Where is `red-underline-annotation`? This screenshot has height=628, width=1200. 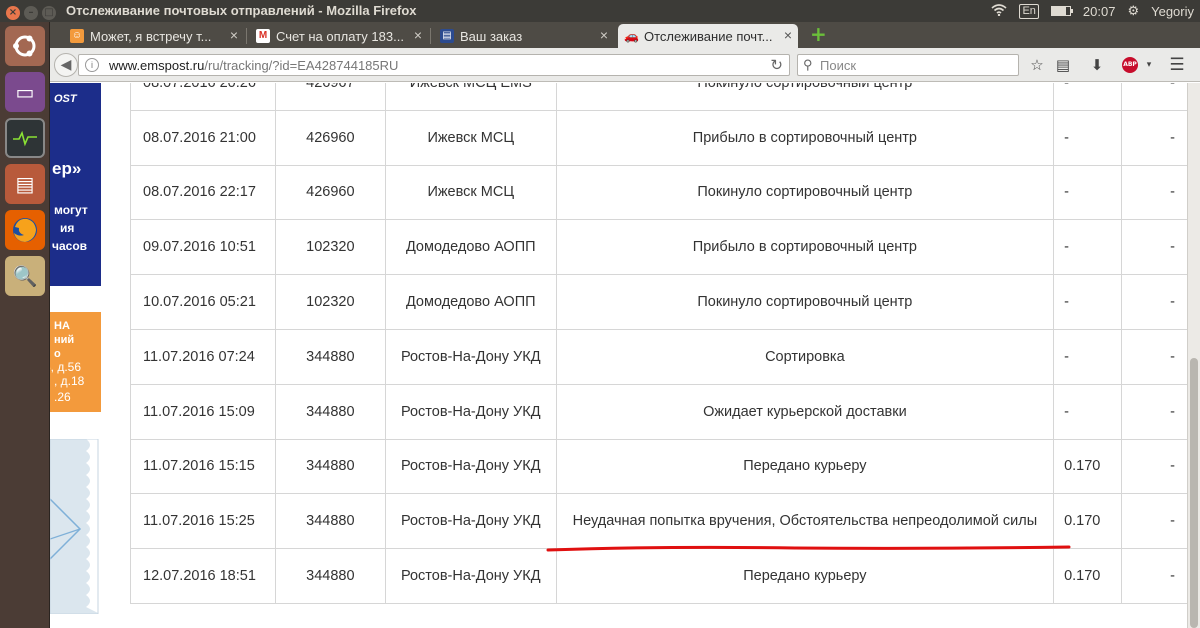
red-underline-annotation is located at coordinates (808, 548).